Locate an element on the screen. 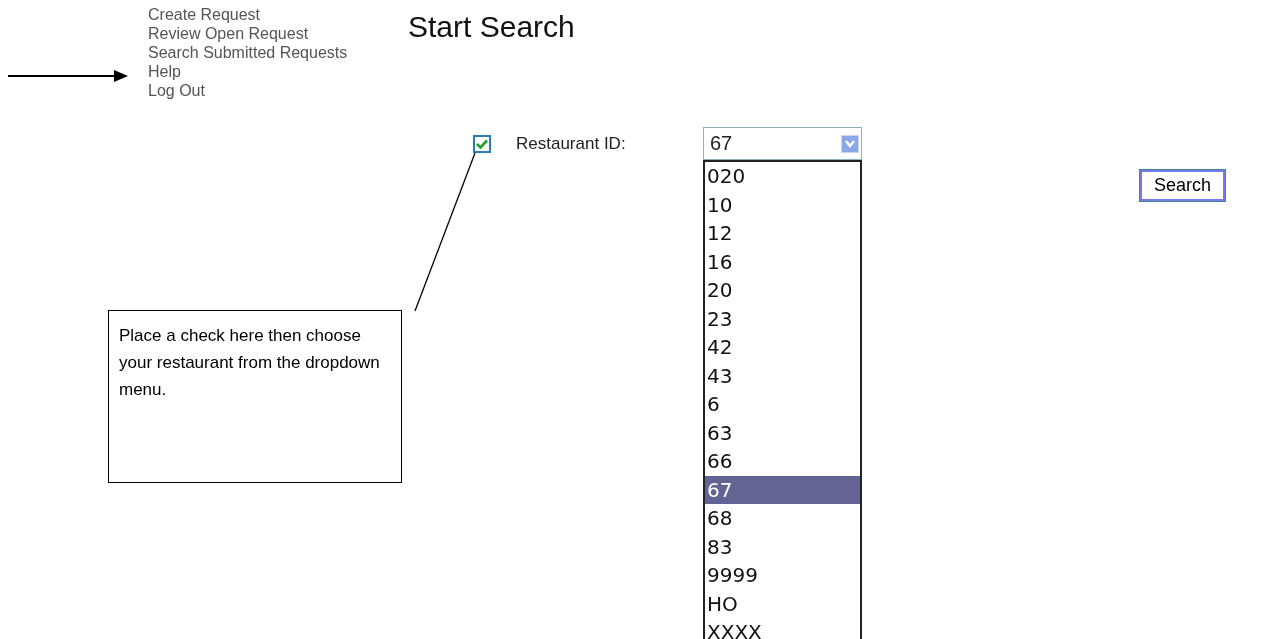 The image size is (1262, 639). dropdown-option: 66 is located at coordinates (782, 461).